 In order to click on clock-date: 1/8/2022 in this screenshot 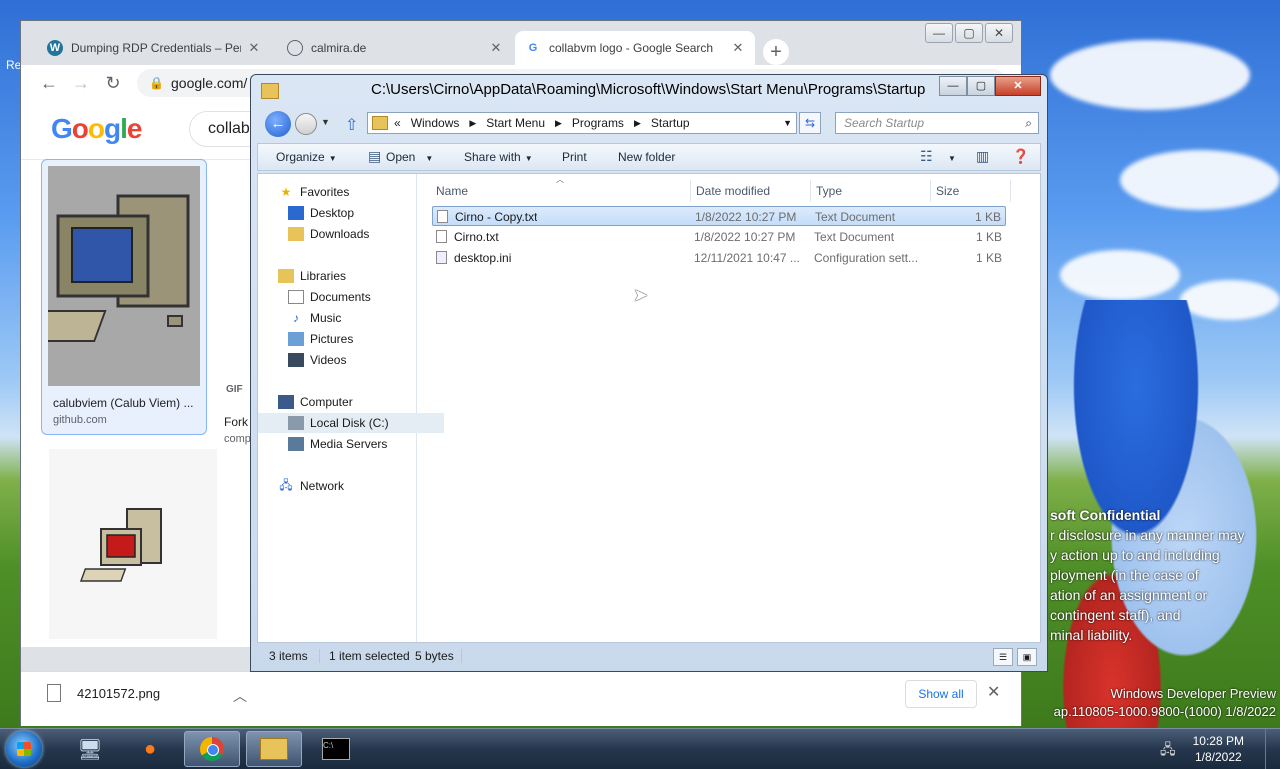, I will do `click(1218, 757)`.